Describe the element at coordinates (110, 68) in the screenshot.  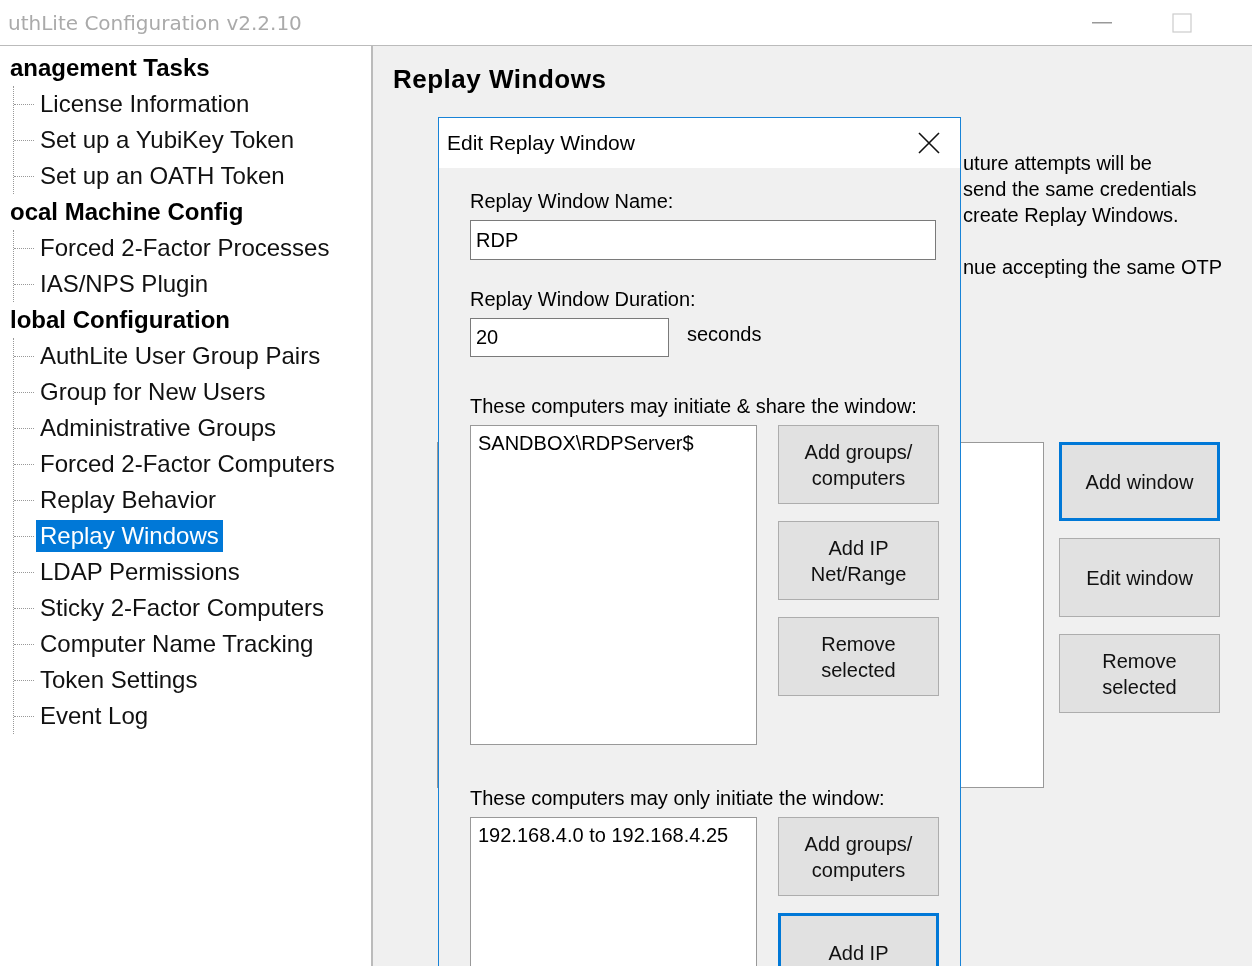
I see `tree-item: anagement Tasks` at that location.